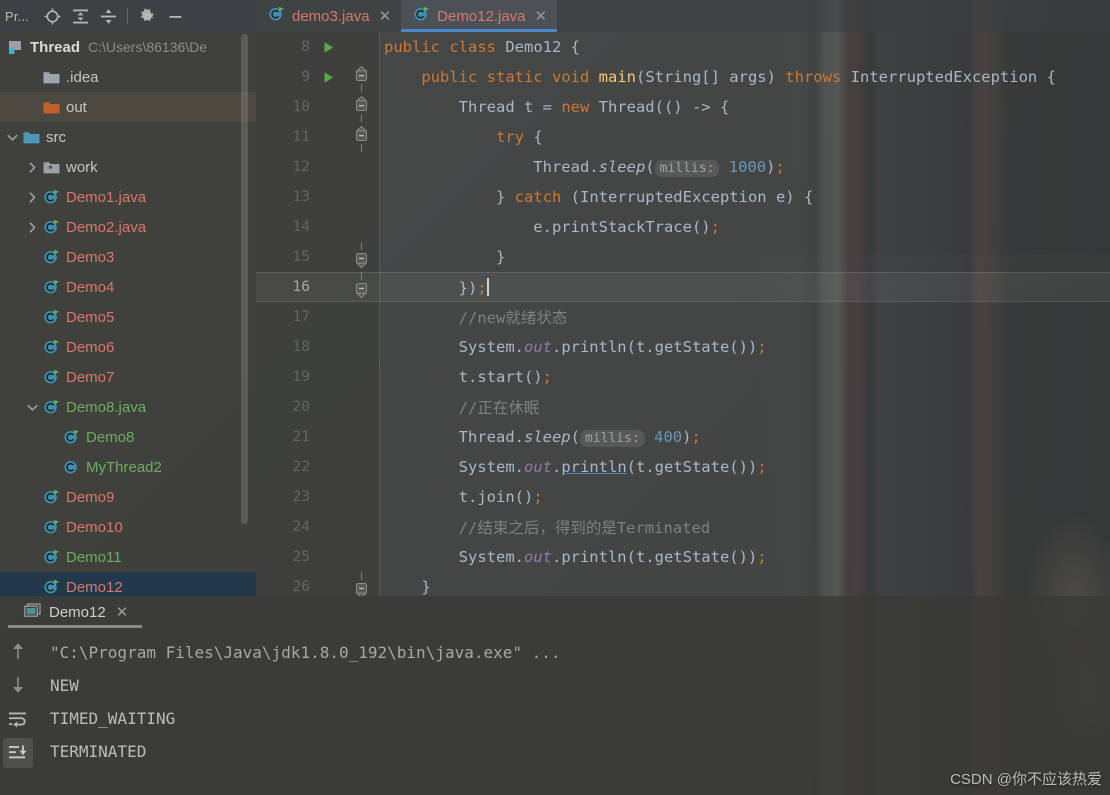  What do you see at coordinates (683, 137) in the screenshot?
I see `code-line-11: 11 try {` at bounding box center [683, 137].